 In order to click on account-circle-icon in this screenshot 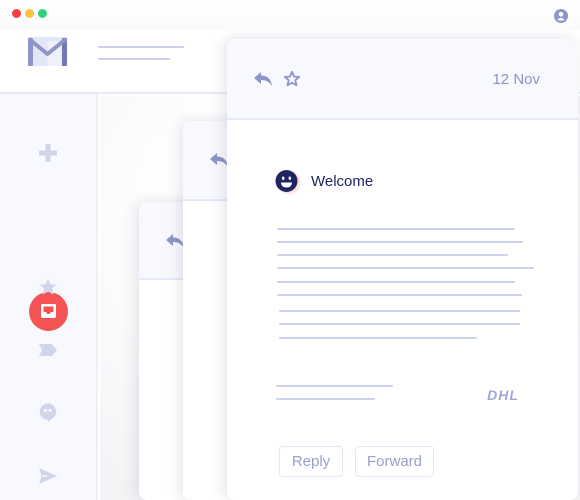, I will do `click(561, 16)`.